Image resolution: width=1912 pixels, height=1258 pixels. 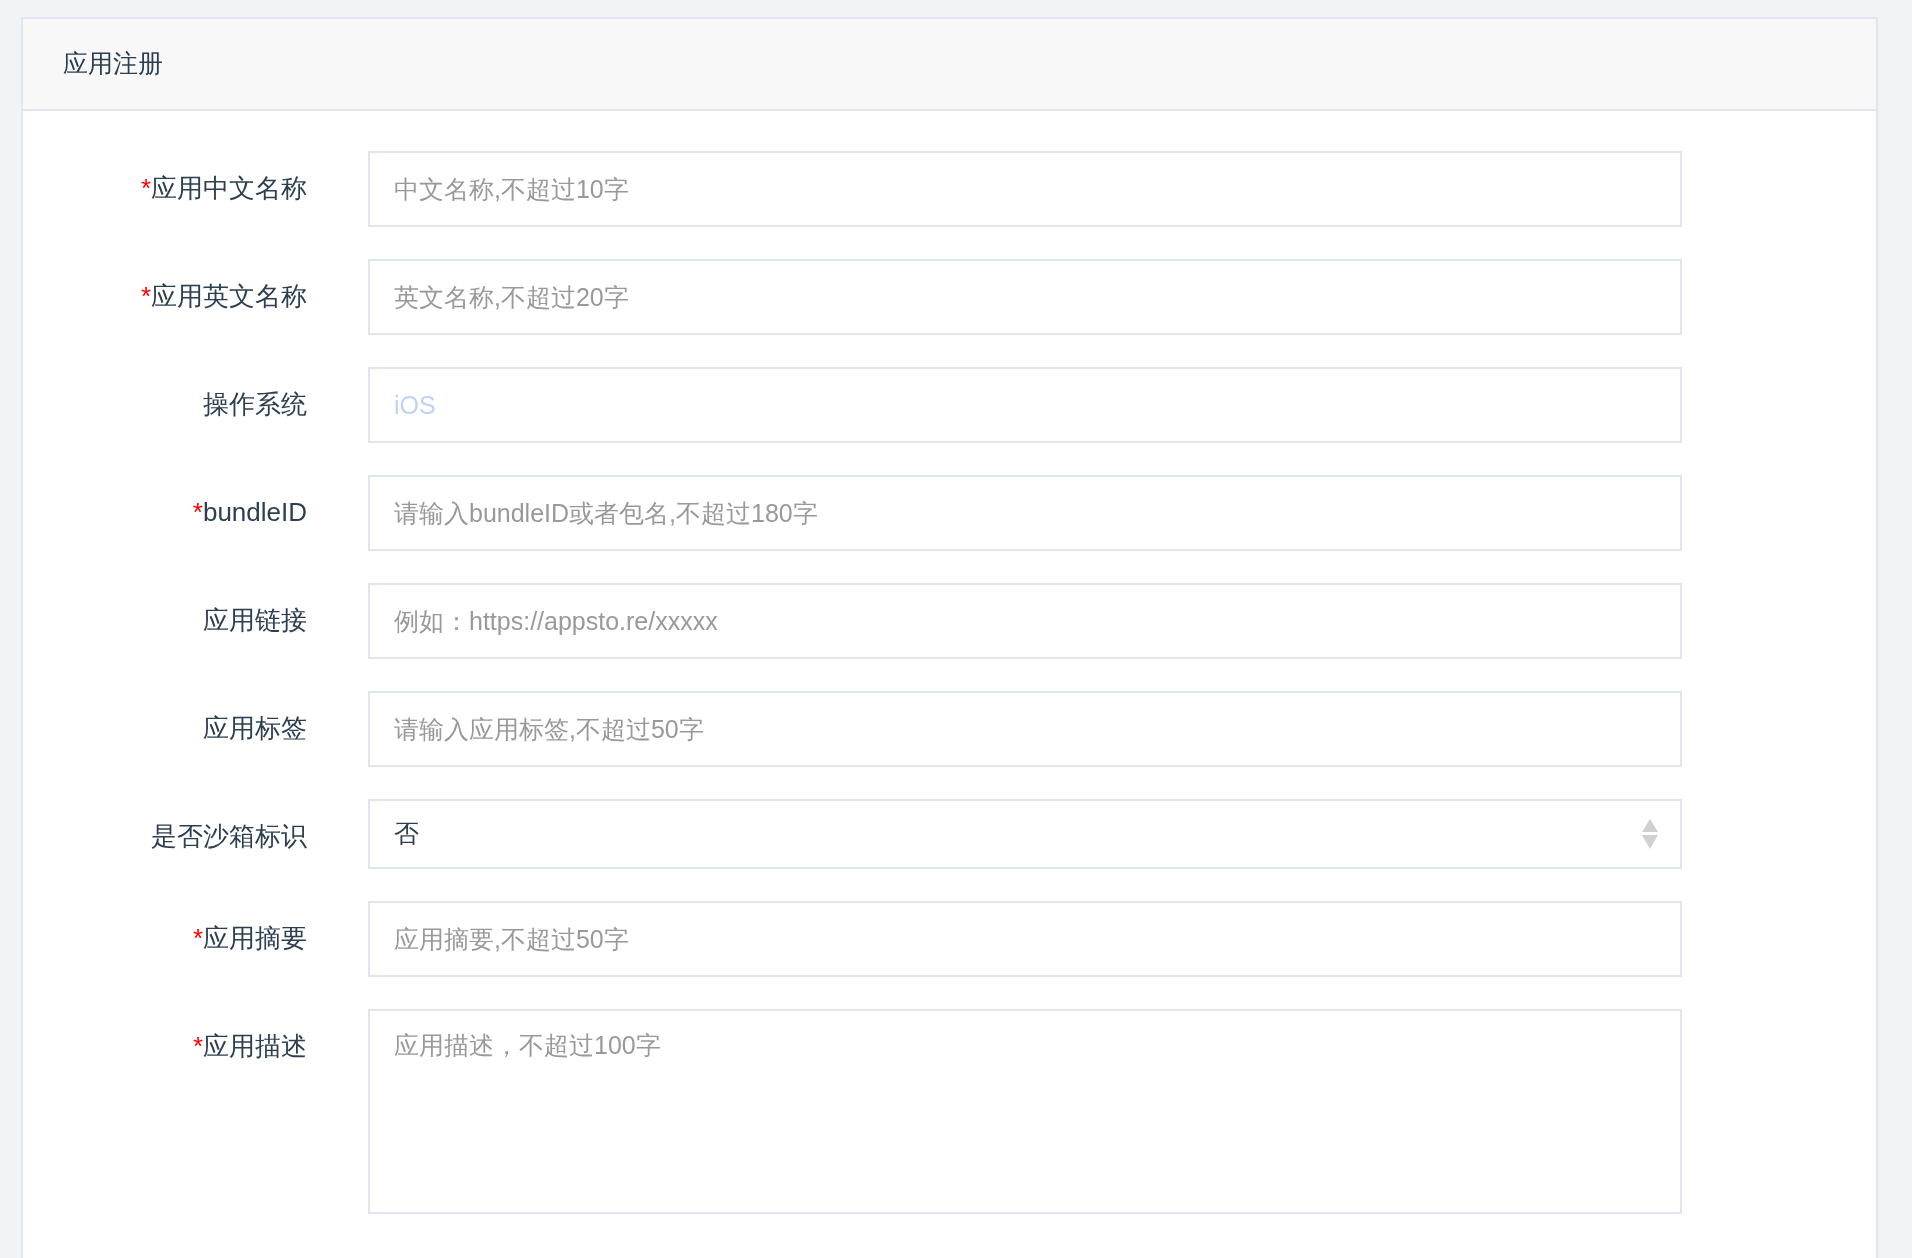 I want to click on field-label: *应用描述, so click(x=249, y=1046).